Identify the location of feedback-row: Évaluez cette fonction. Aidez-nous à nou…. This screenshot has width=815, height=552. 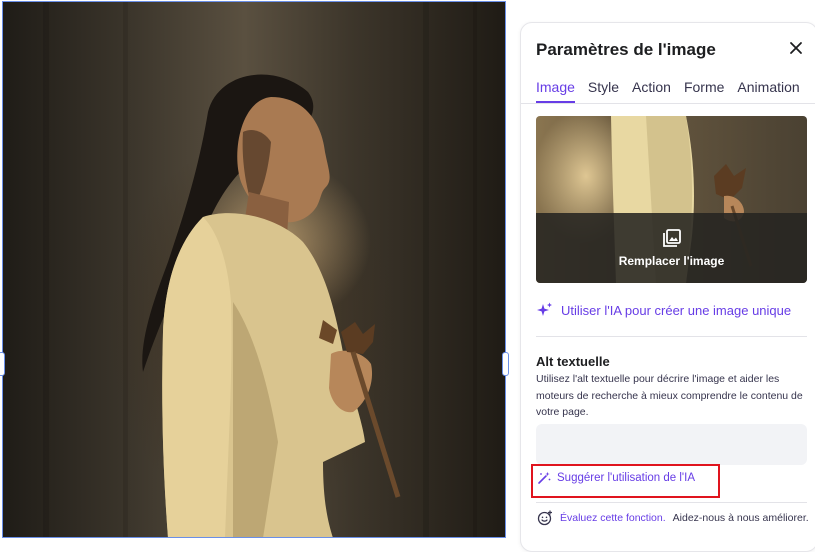
(673, 518).